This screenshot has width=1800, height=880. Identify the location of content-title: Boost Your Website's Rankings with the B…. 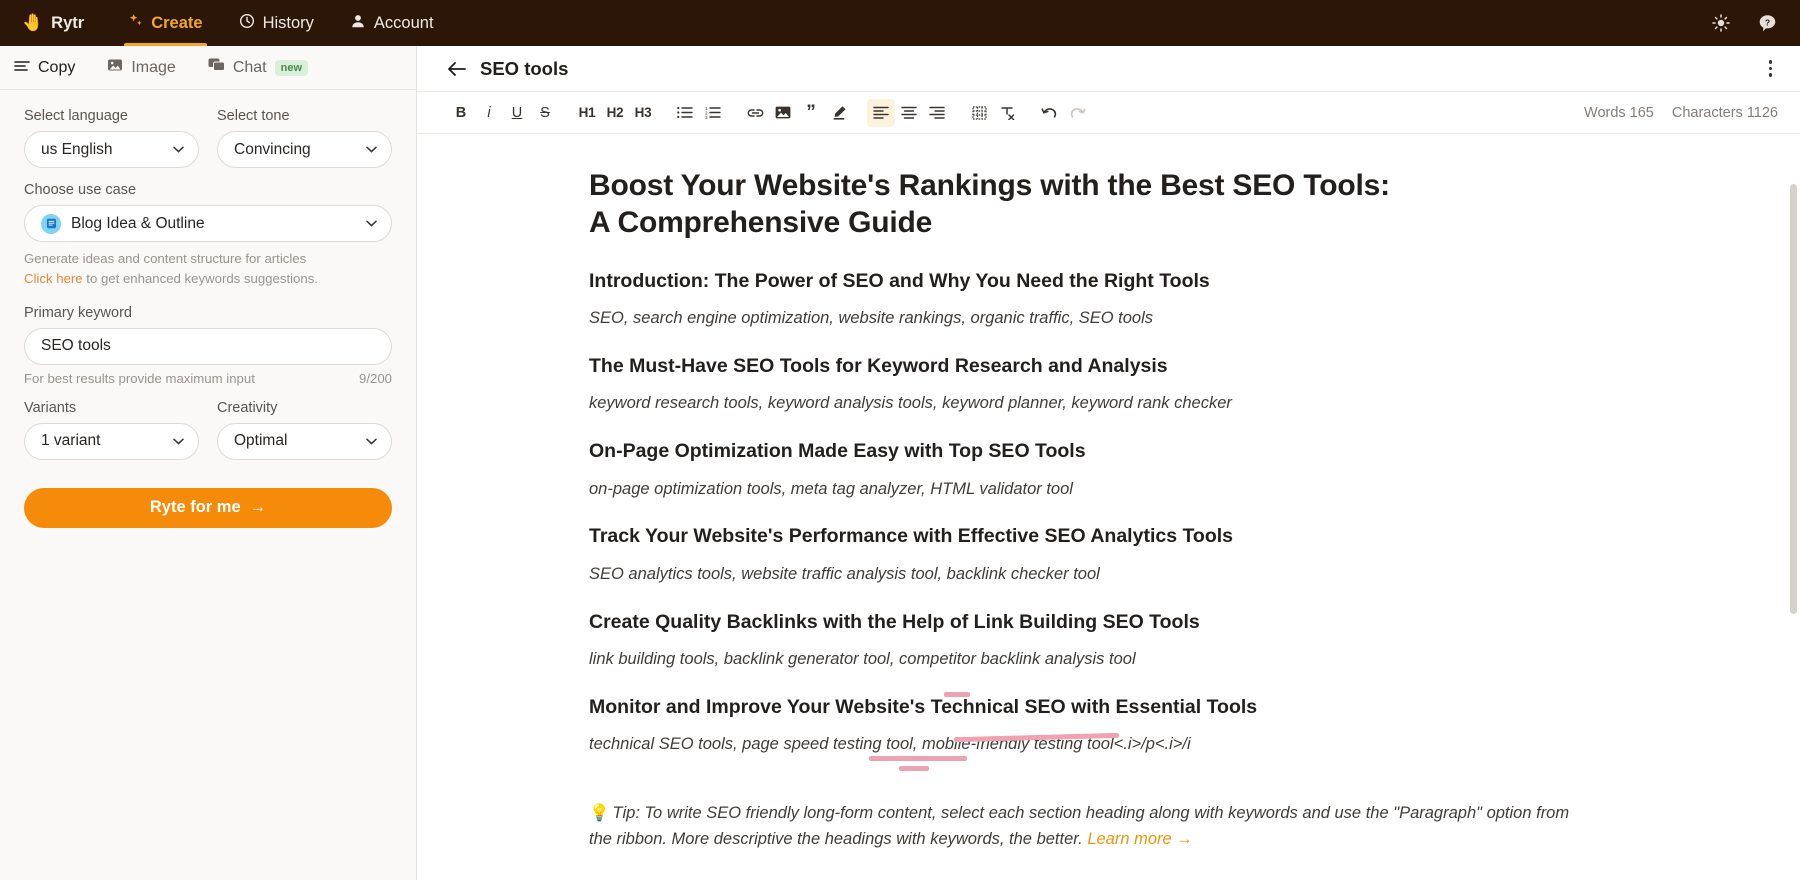
(989, 204).